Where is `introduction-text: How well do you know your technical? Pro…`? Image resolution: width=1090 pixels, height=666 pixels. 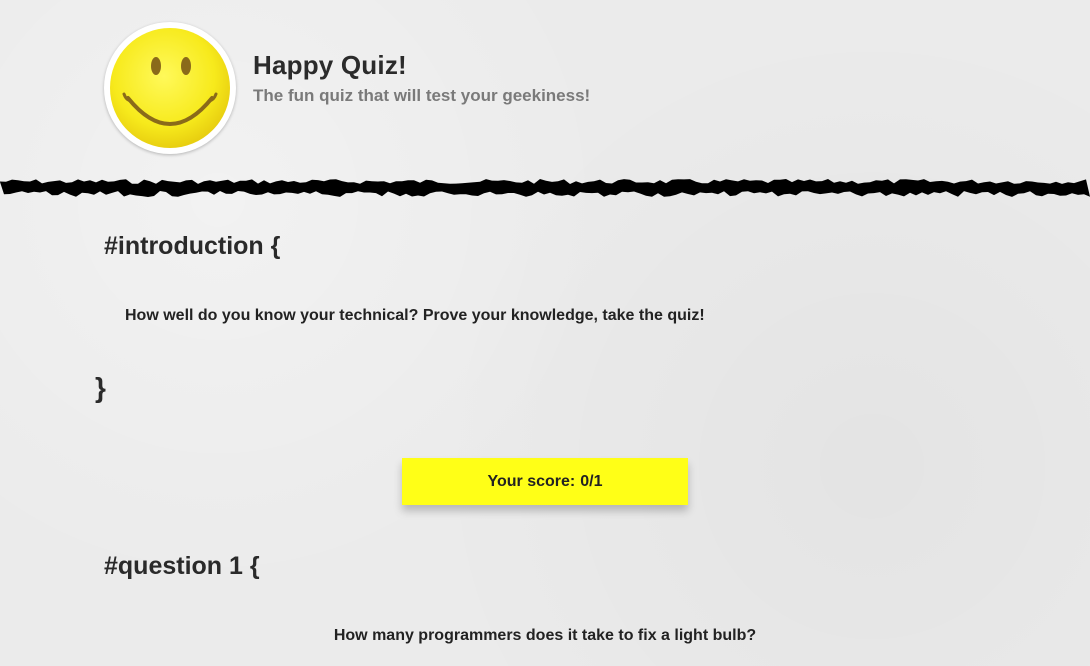
introduction-text: How well do you know your technical? Pro… is located at coordinates (415, 315).